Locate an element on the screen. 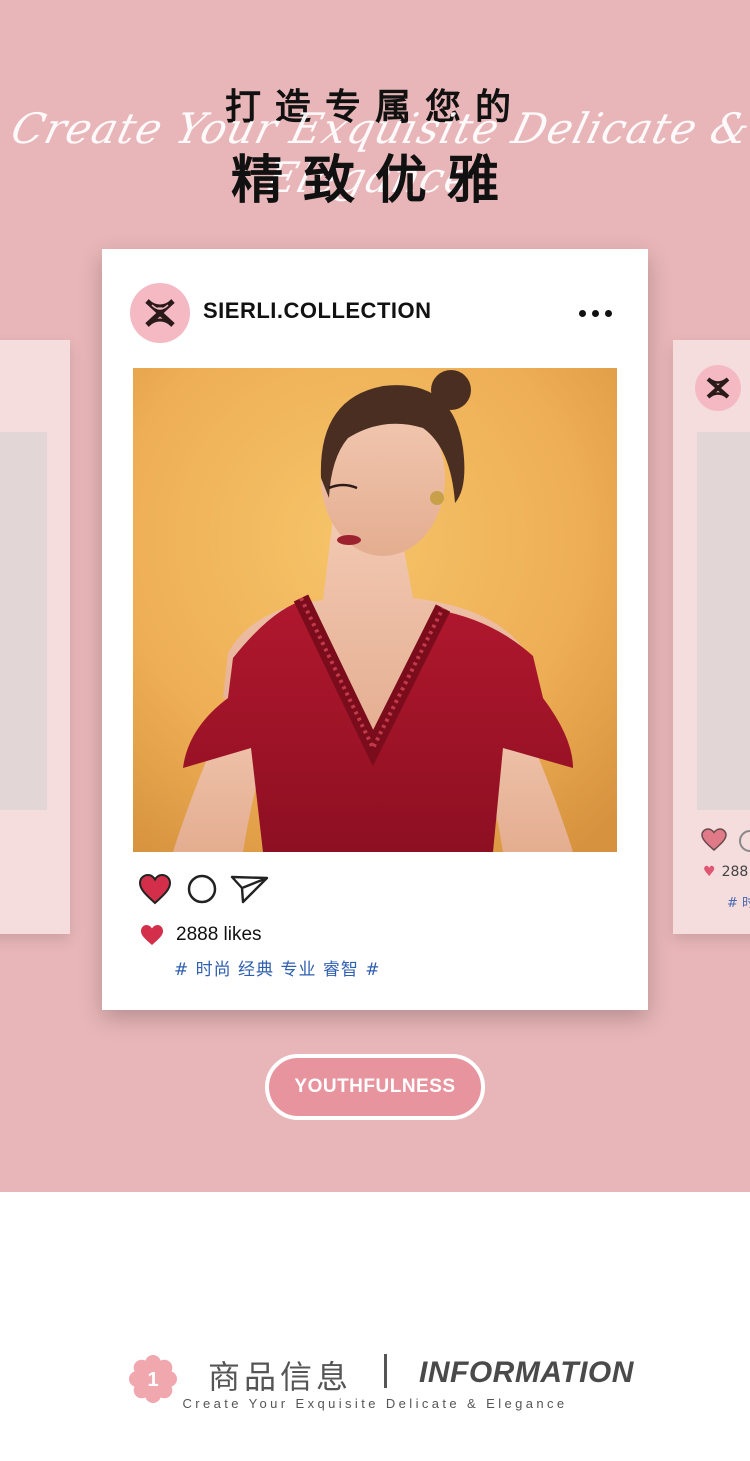 This screenshot has height=1461, width=750. youthfulness-button: YOUTHFULNESS is located at coordinates (375, 1087).